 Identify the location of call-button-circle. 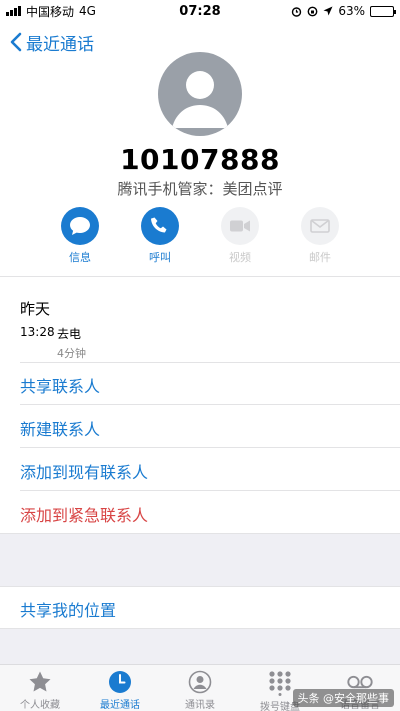
(160, 226).